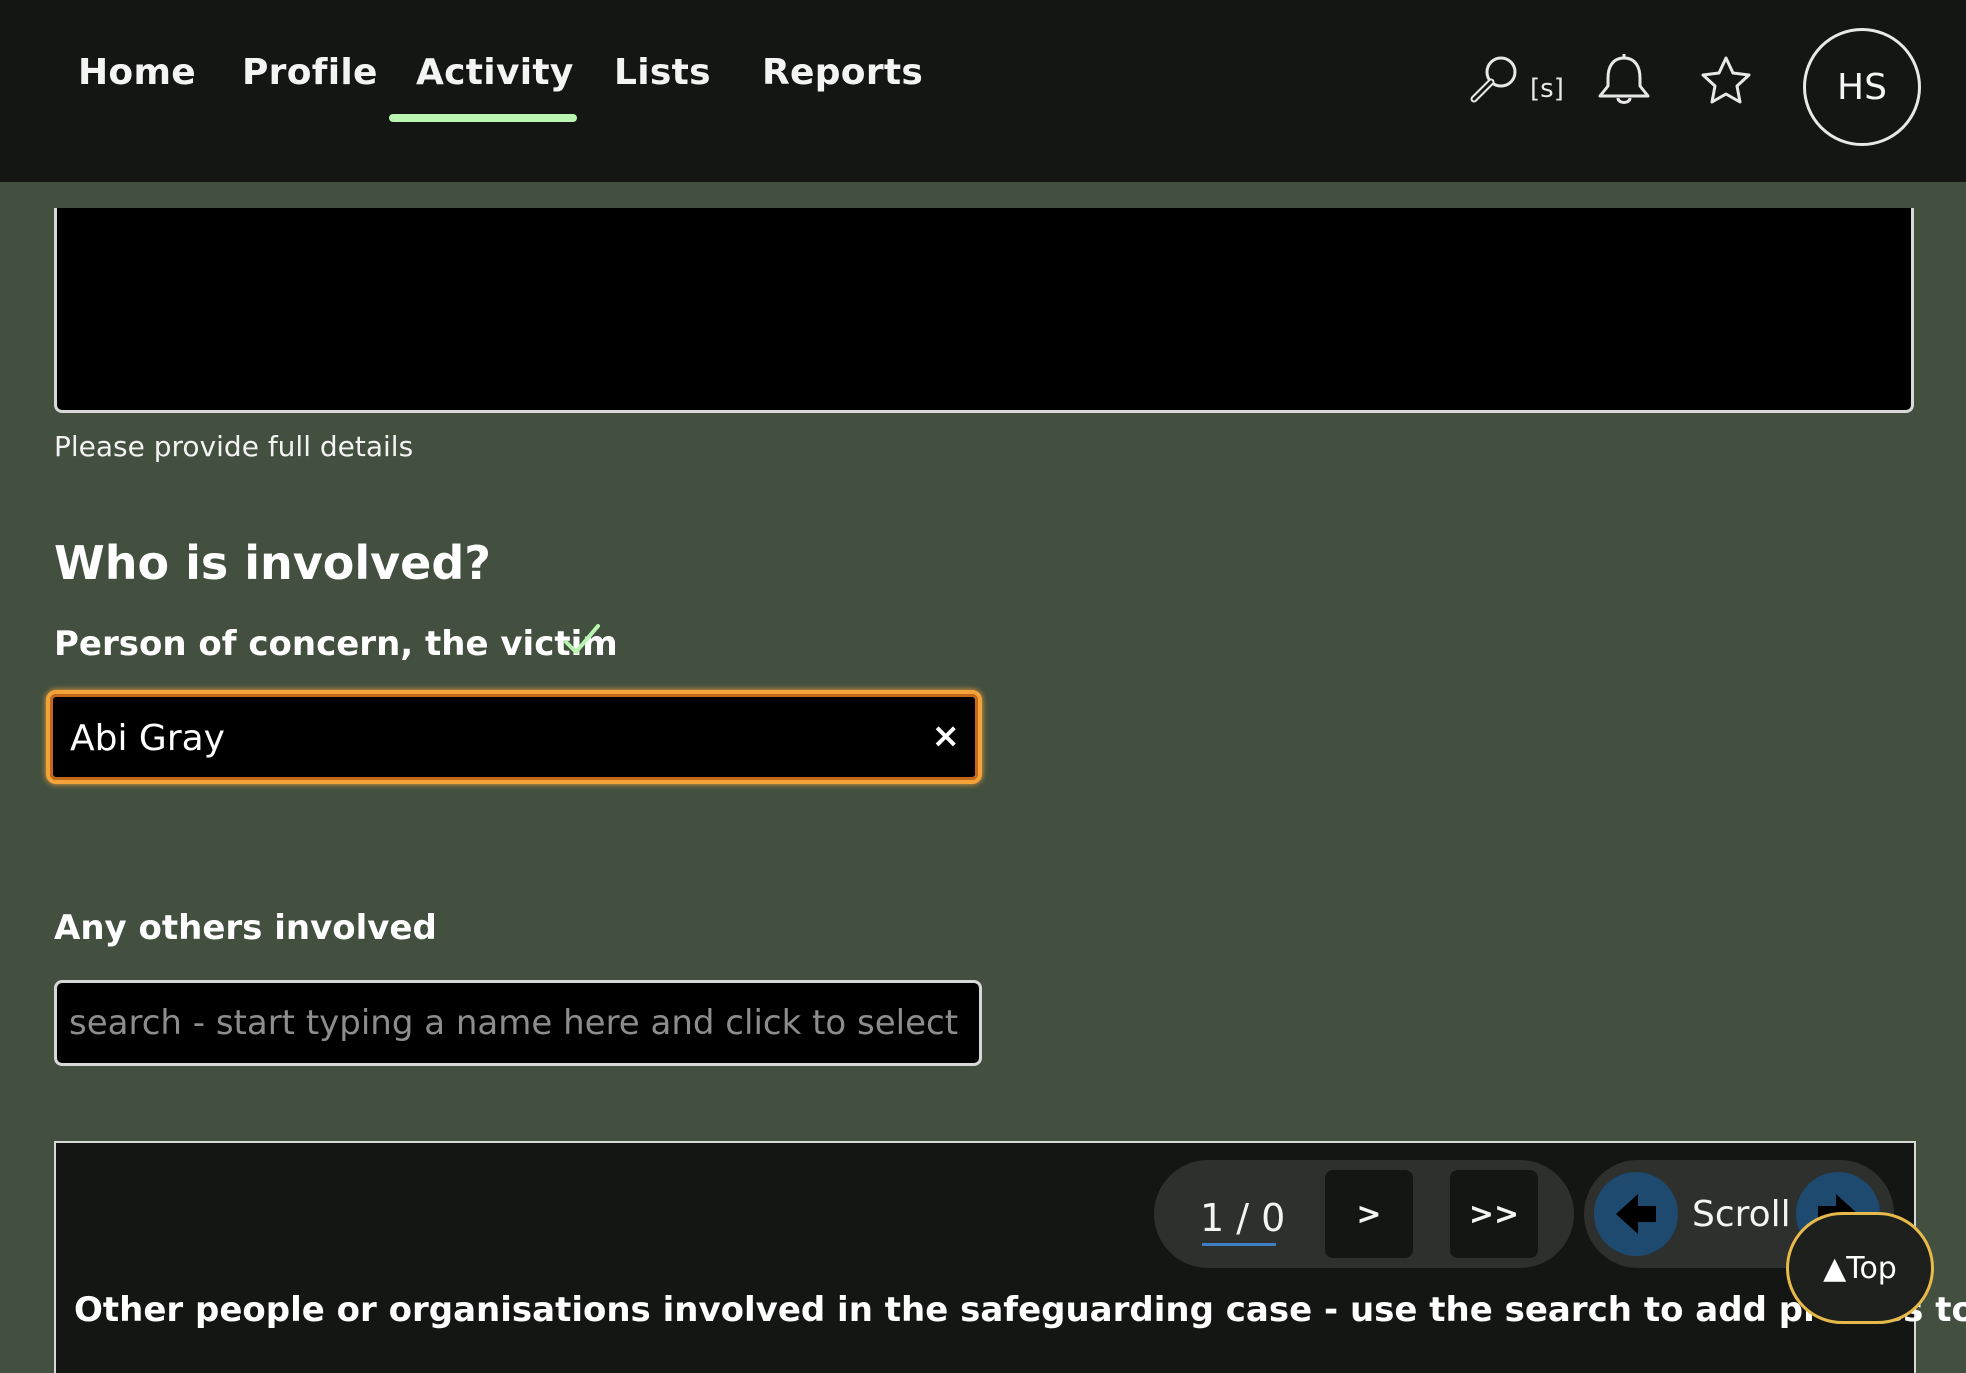 The image size is (1966, 1373). What do you see at coordinates (1369, 1214) in the screenshot?
I see `next-page-button: >` at bounding box center [1369, 1214].